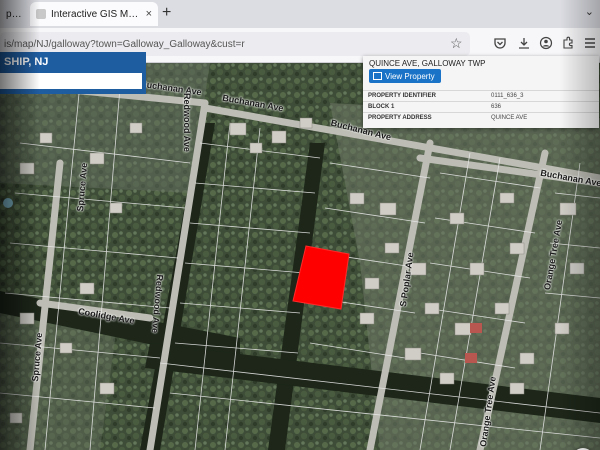 The width and height of the screenshot is (600, 450). What do you see at coordinates (568, 44) in the screenshot?
I see `extensions-icon` at bounding box center [568, 44].